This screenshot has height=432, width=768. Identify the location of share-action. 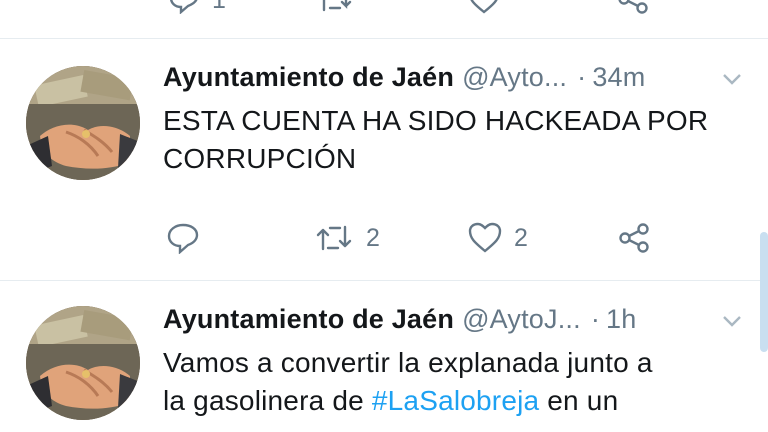
(634, 238).